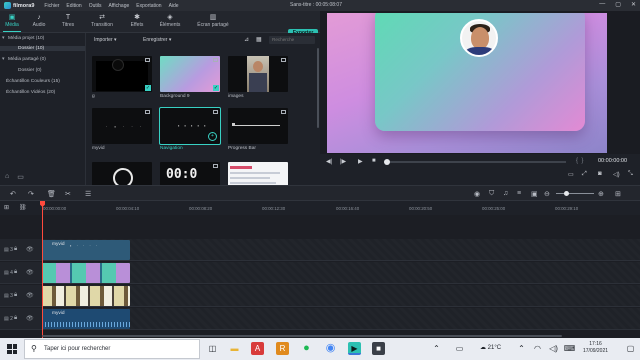  Describe the element at coordinates (378, 348) in the screenshot. I see `app-dark-icon: ■` at that location.